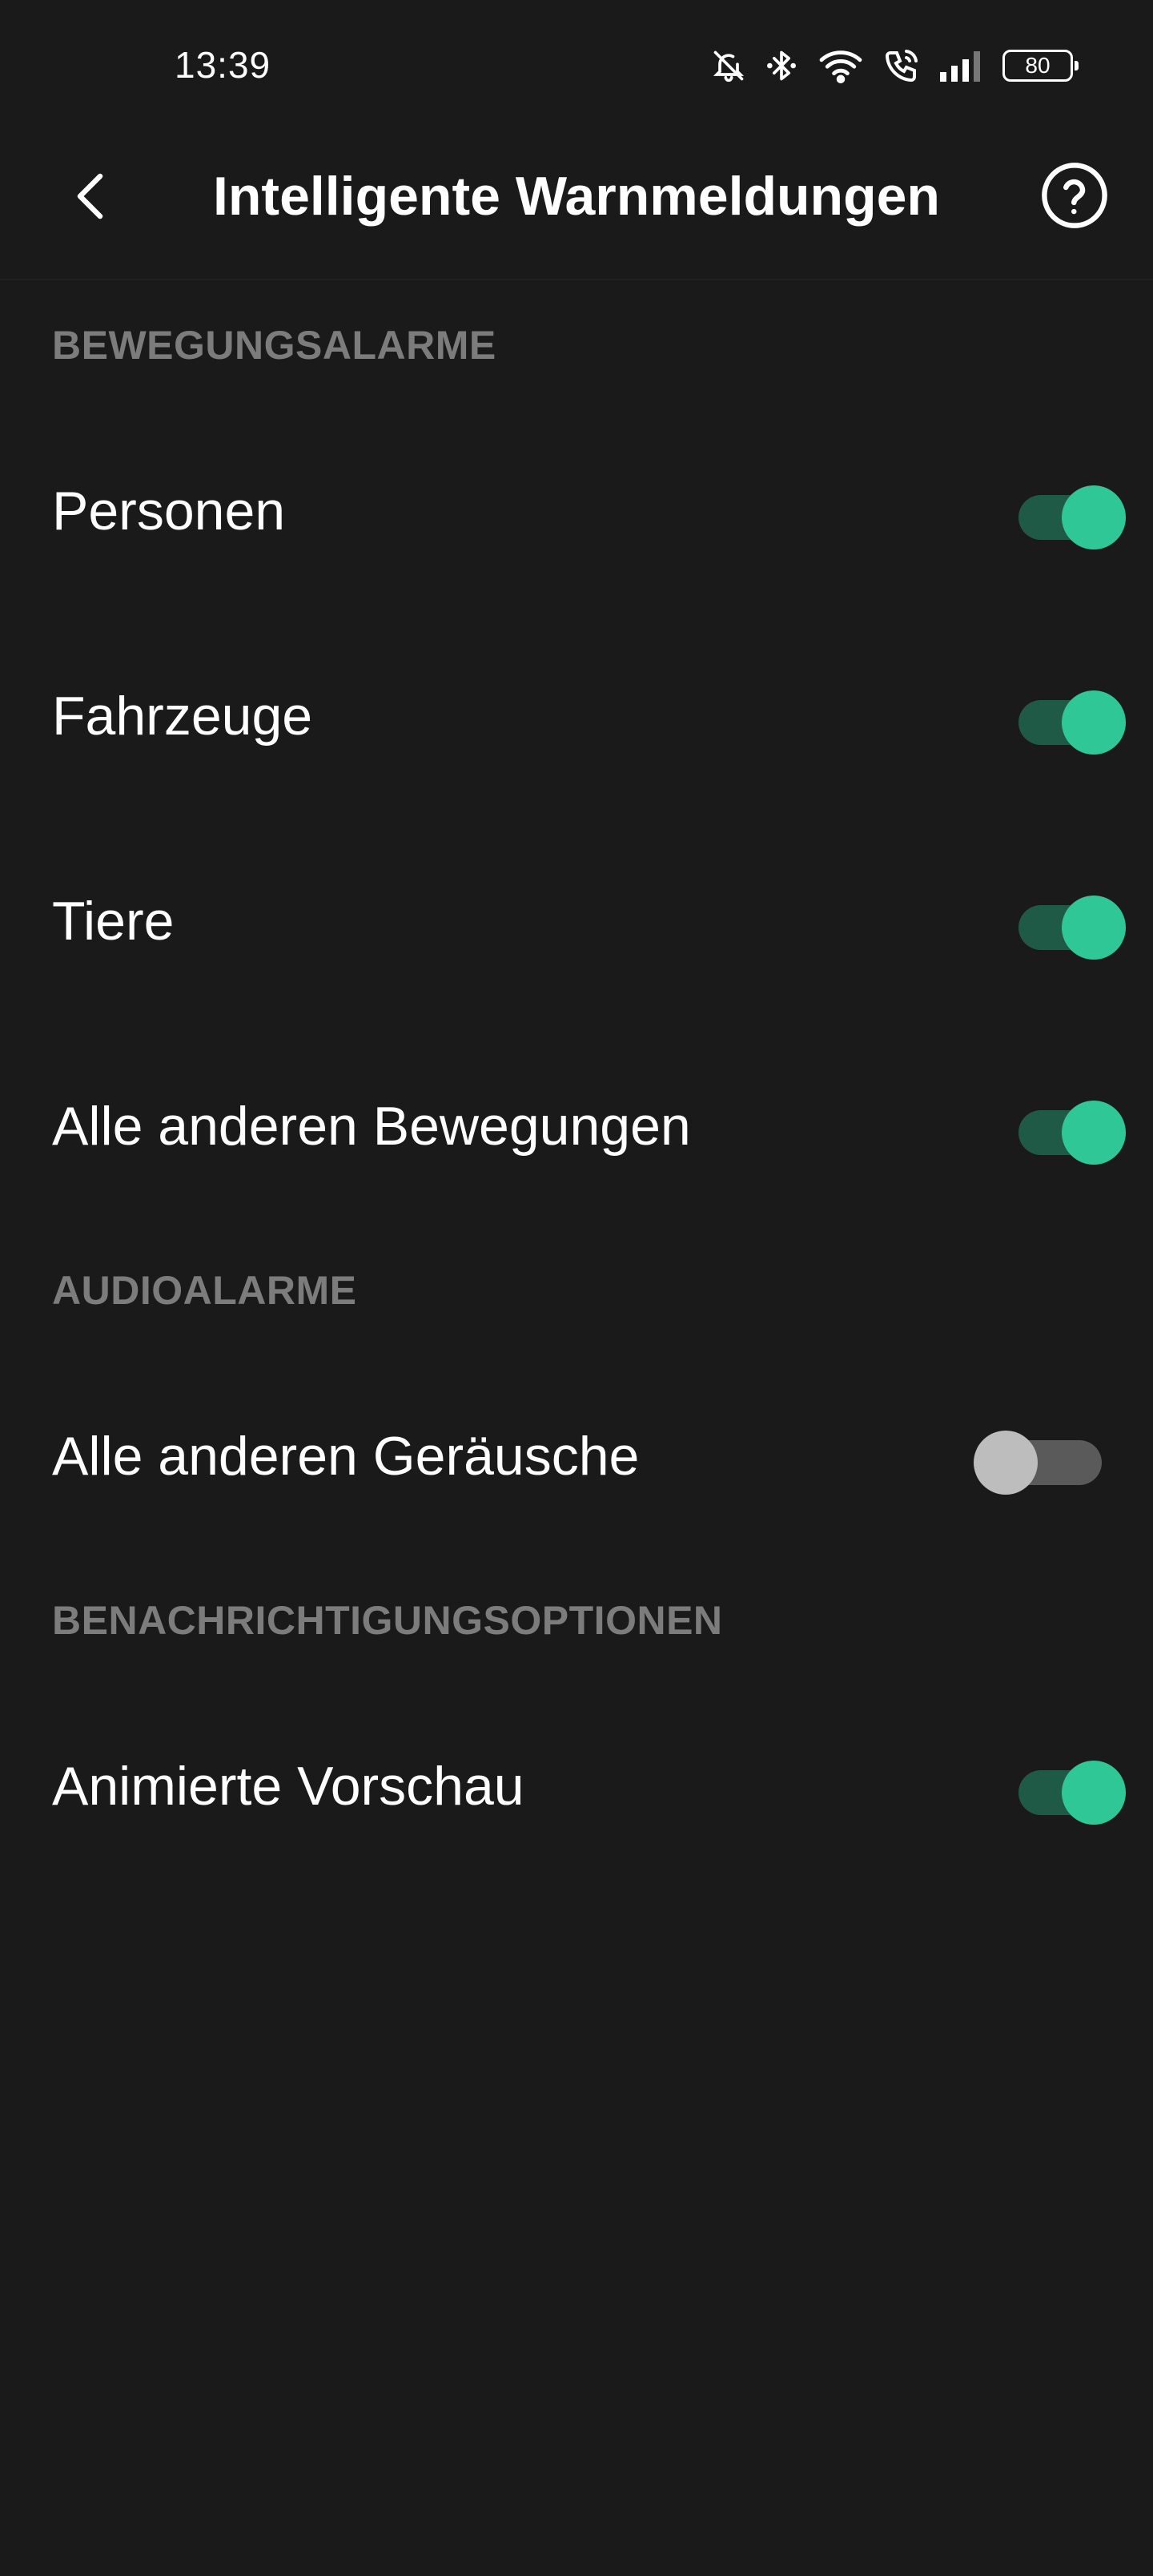 This screenshot has height=2576, width=1153. I want to click on toggle-personen, so click(1072, 513).